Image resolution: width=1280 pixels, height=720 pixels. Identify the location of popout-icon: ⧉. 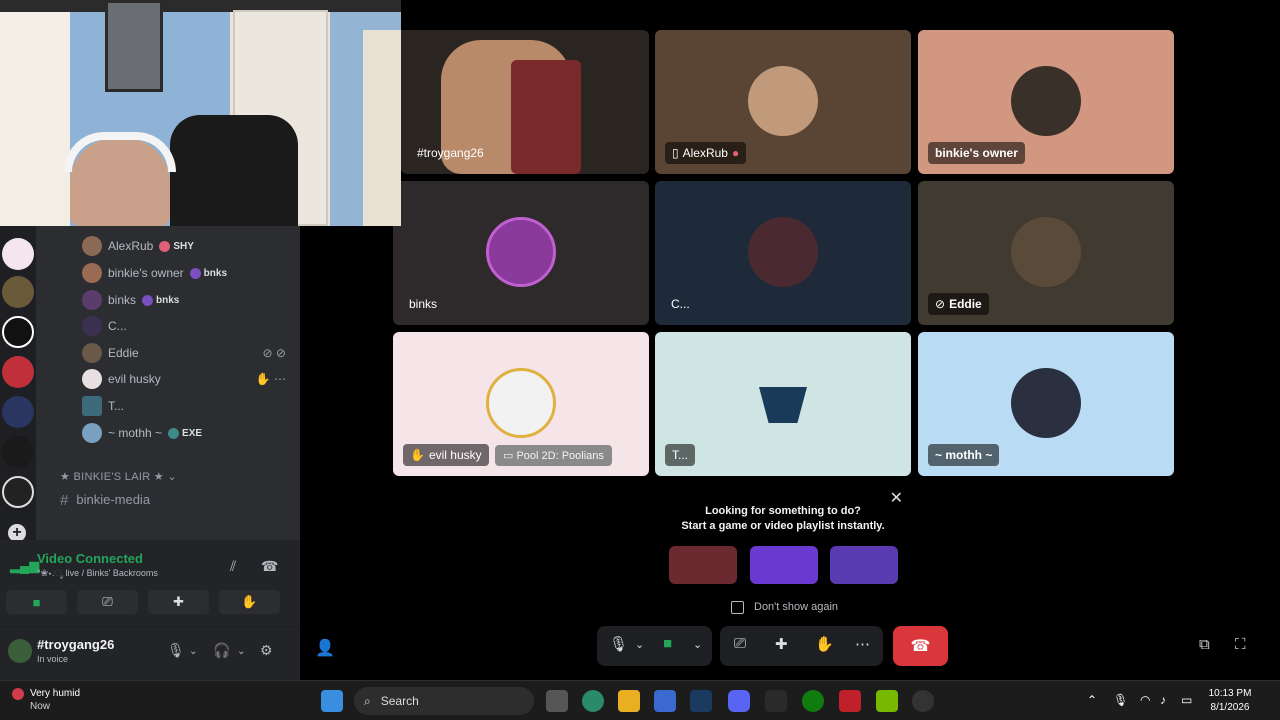
(1204, 644).